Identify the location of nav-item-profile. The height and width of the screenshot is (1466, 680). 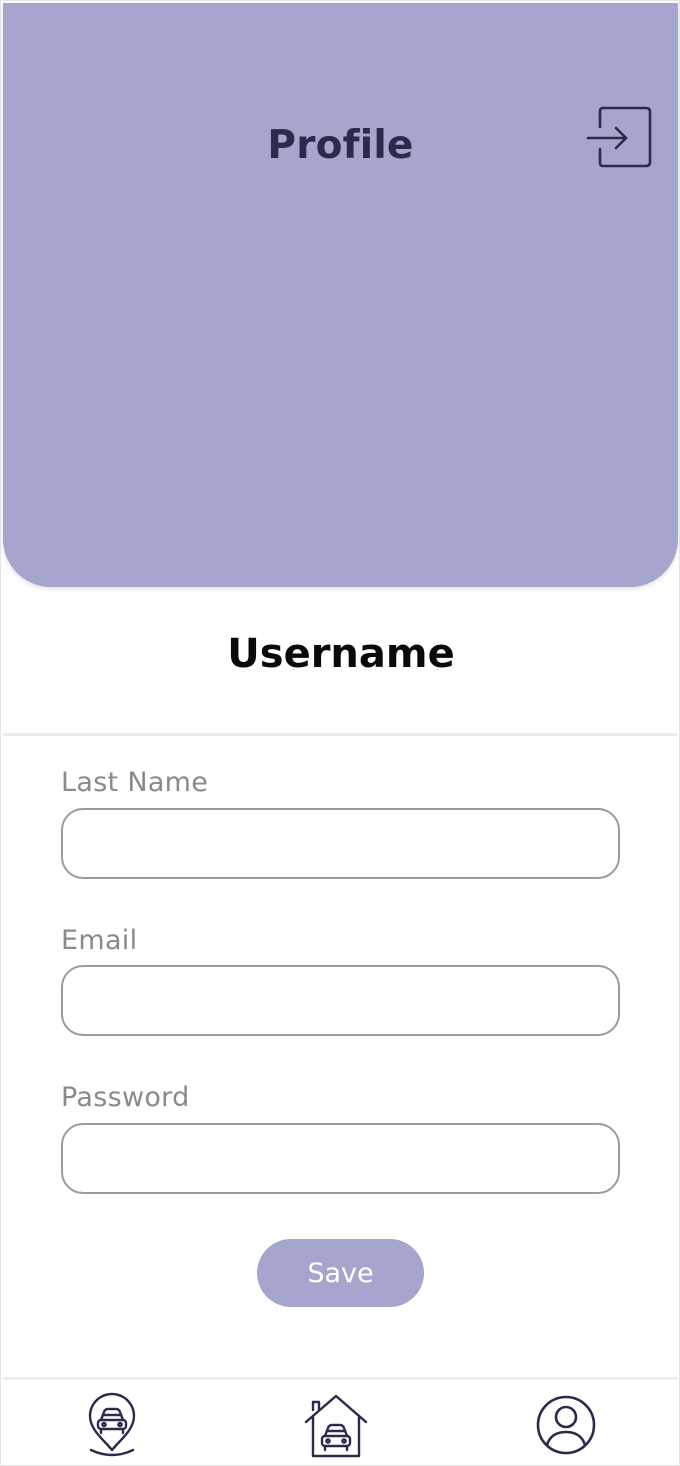
(566, 1425).